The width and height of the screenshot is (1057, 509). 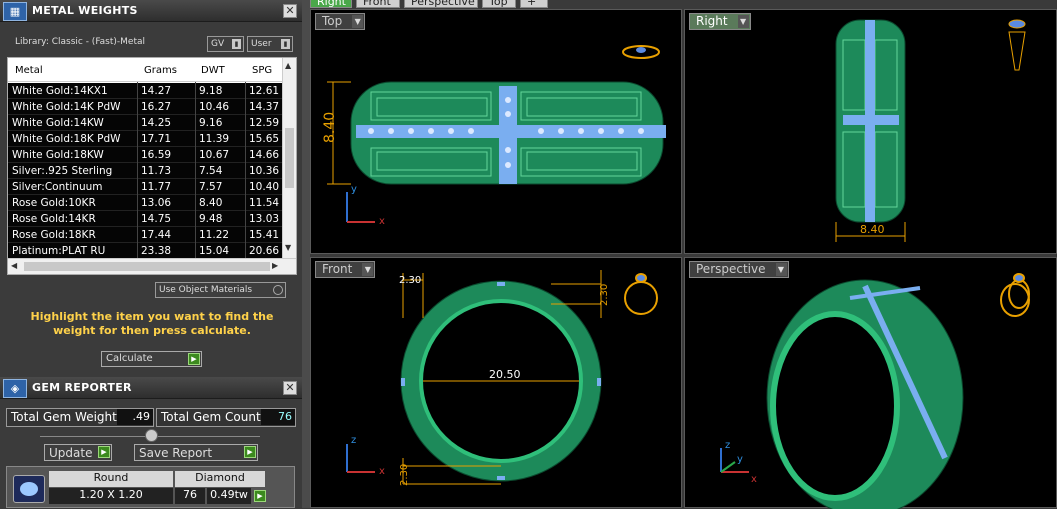 I want to click on table-cell: Platinum:PLAT RU, so click(x=59, y=251).